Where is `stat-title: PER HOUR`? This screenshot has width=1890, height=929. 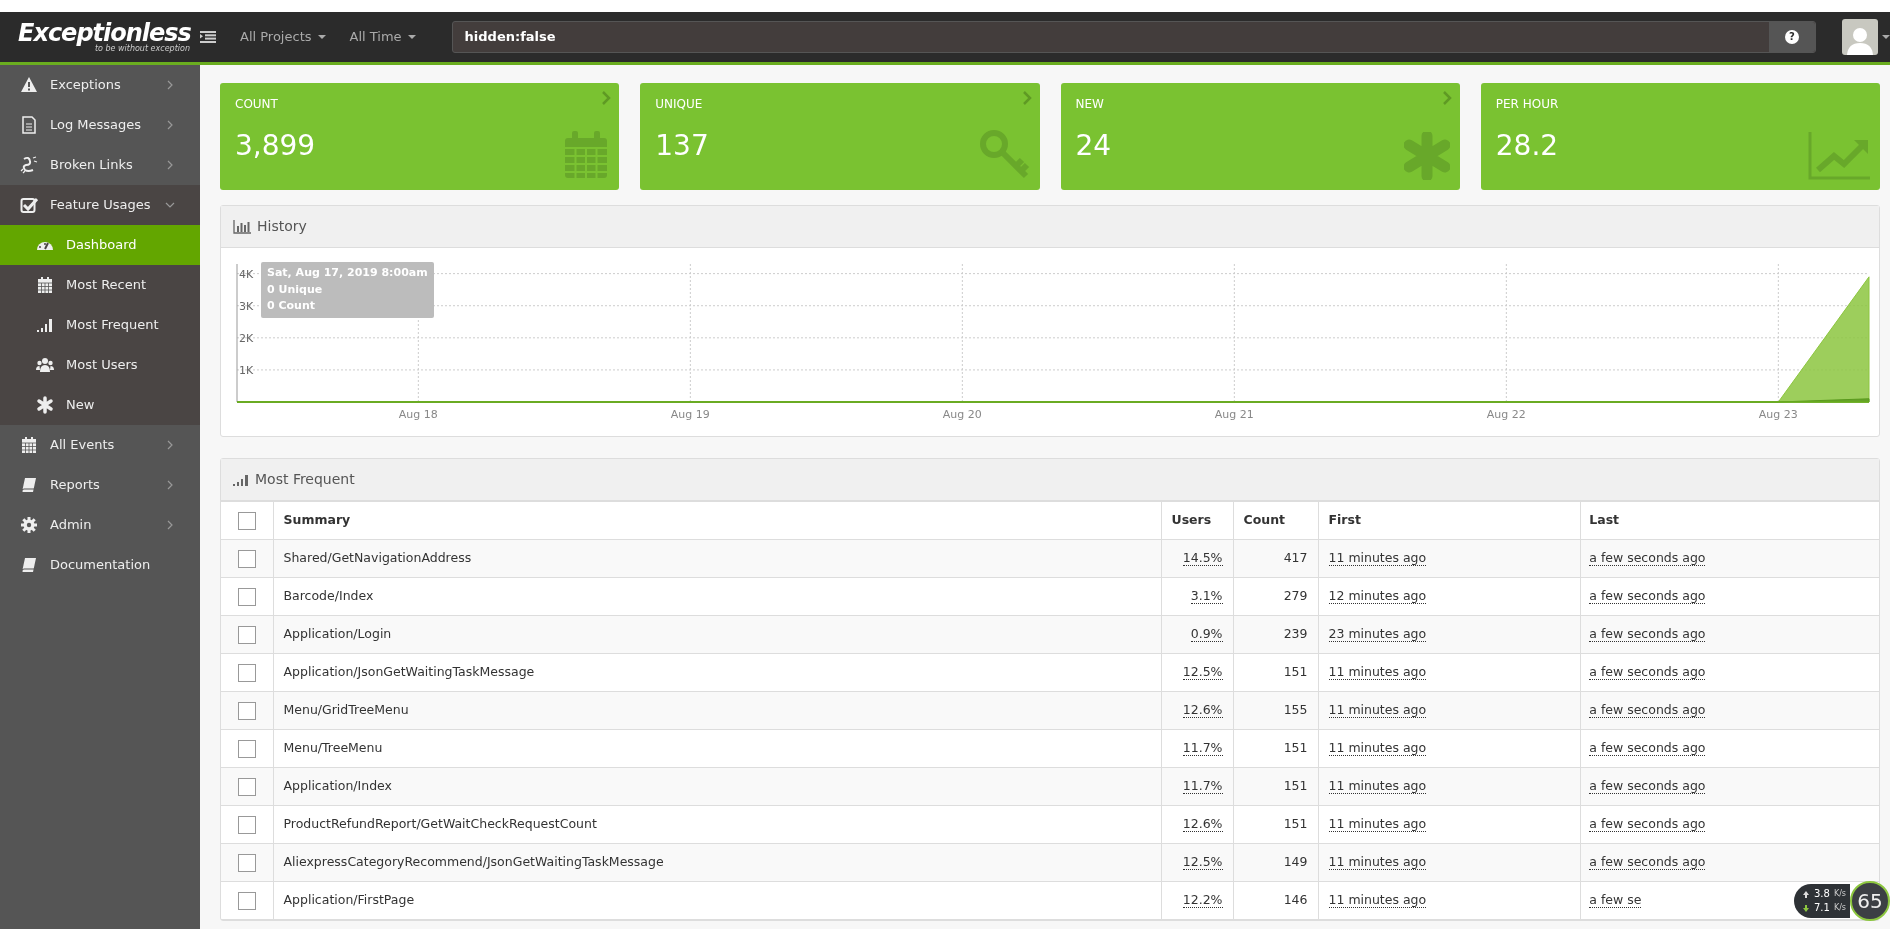 stat-title: PER HOUR is located at coordinates (1527, 104).